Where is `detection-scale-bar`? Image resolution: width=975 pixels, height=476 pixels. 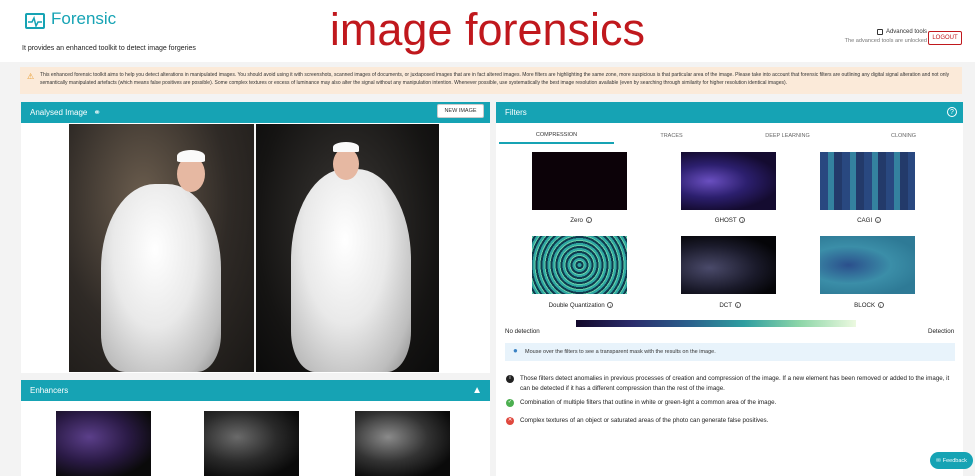
detection-scale-bar is located at coordinates (716, 323).